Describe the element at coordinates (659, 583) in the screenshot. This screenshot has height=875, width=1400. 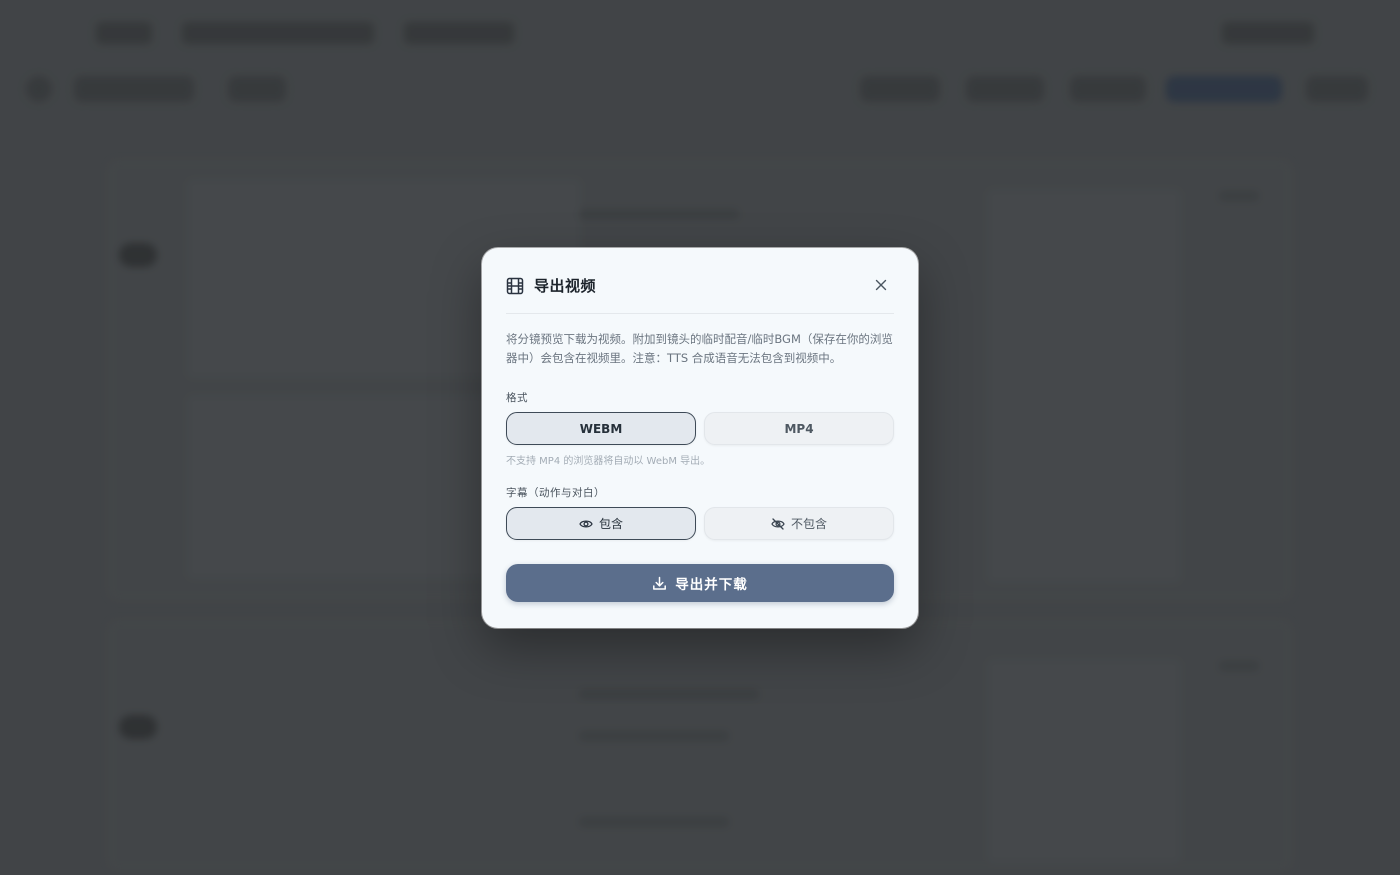
I see `download-icon` at that location.